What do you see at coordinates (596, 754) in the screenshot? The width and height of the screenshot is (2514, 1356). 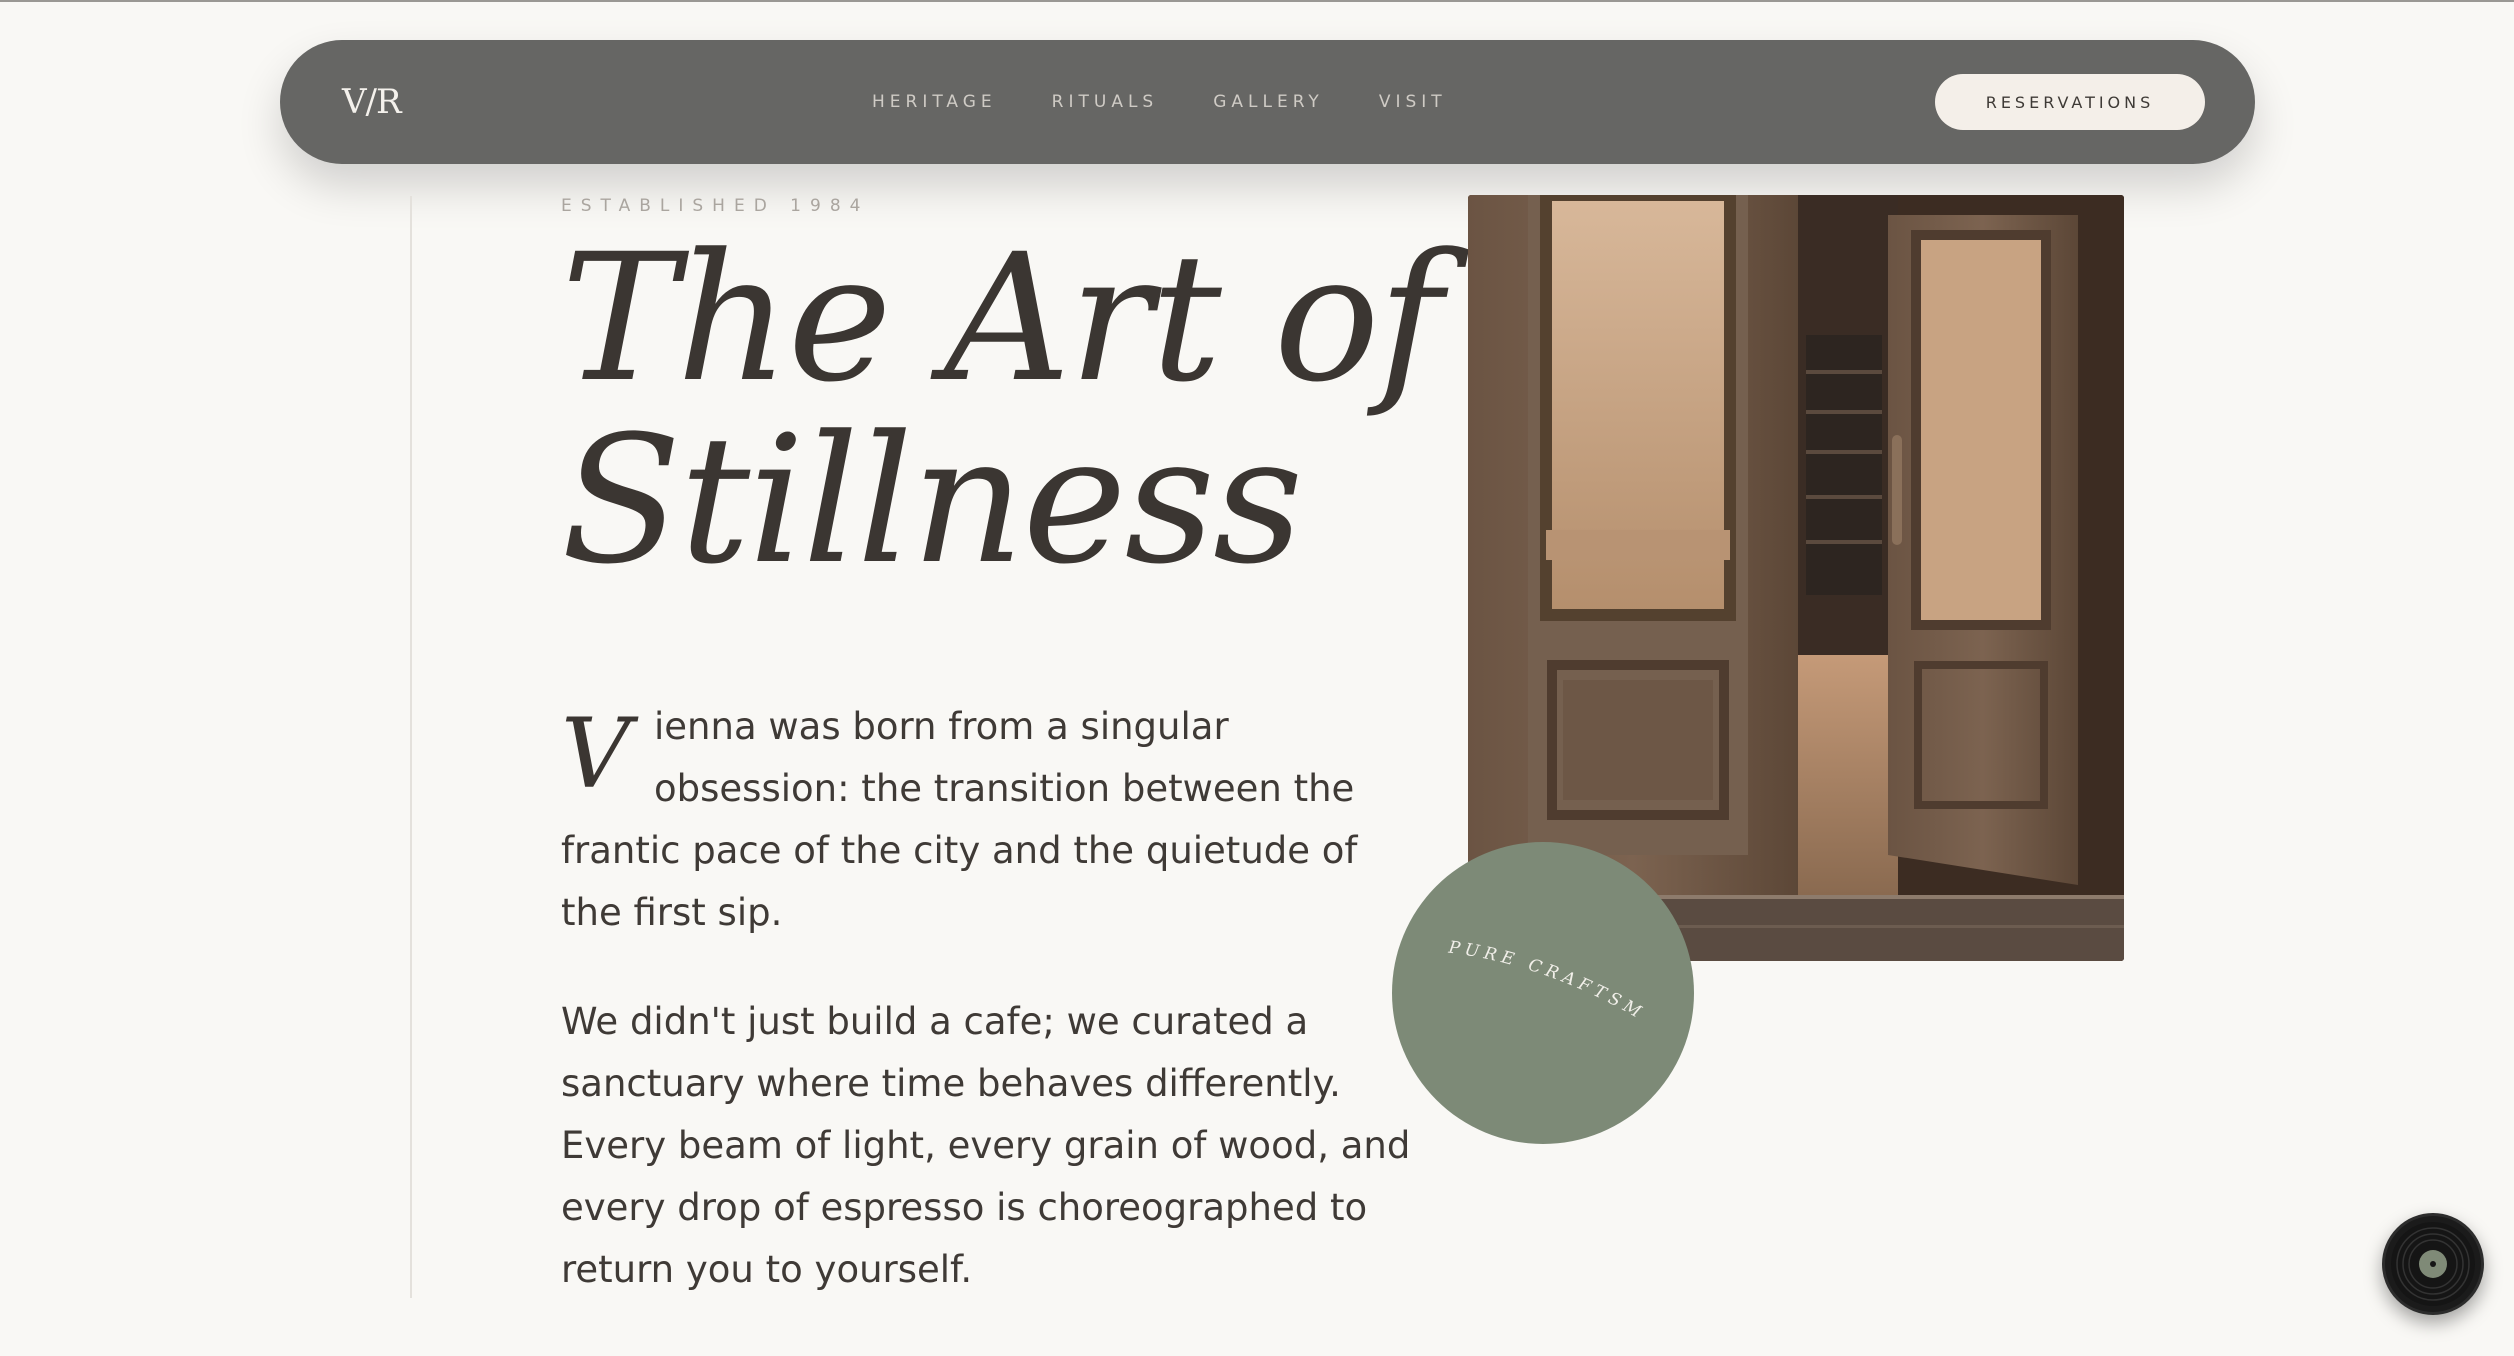 I see `drop-cap: V` at bounding box center [596, 754].